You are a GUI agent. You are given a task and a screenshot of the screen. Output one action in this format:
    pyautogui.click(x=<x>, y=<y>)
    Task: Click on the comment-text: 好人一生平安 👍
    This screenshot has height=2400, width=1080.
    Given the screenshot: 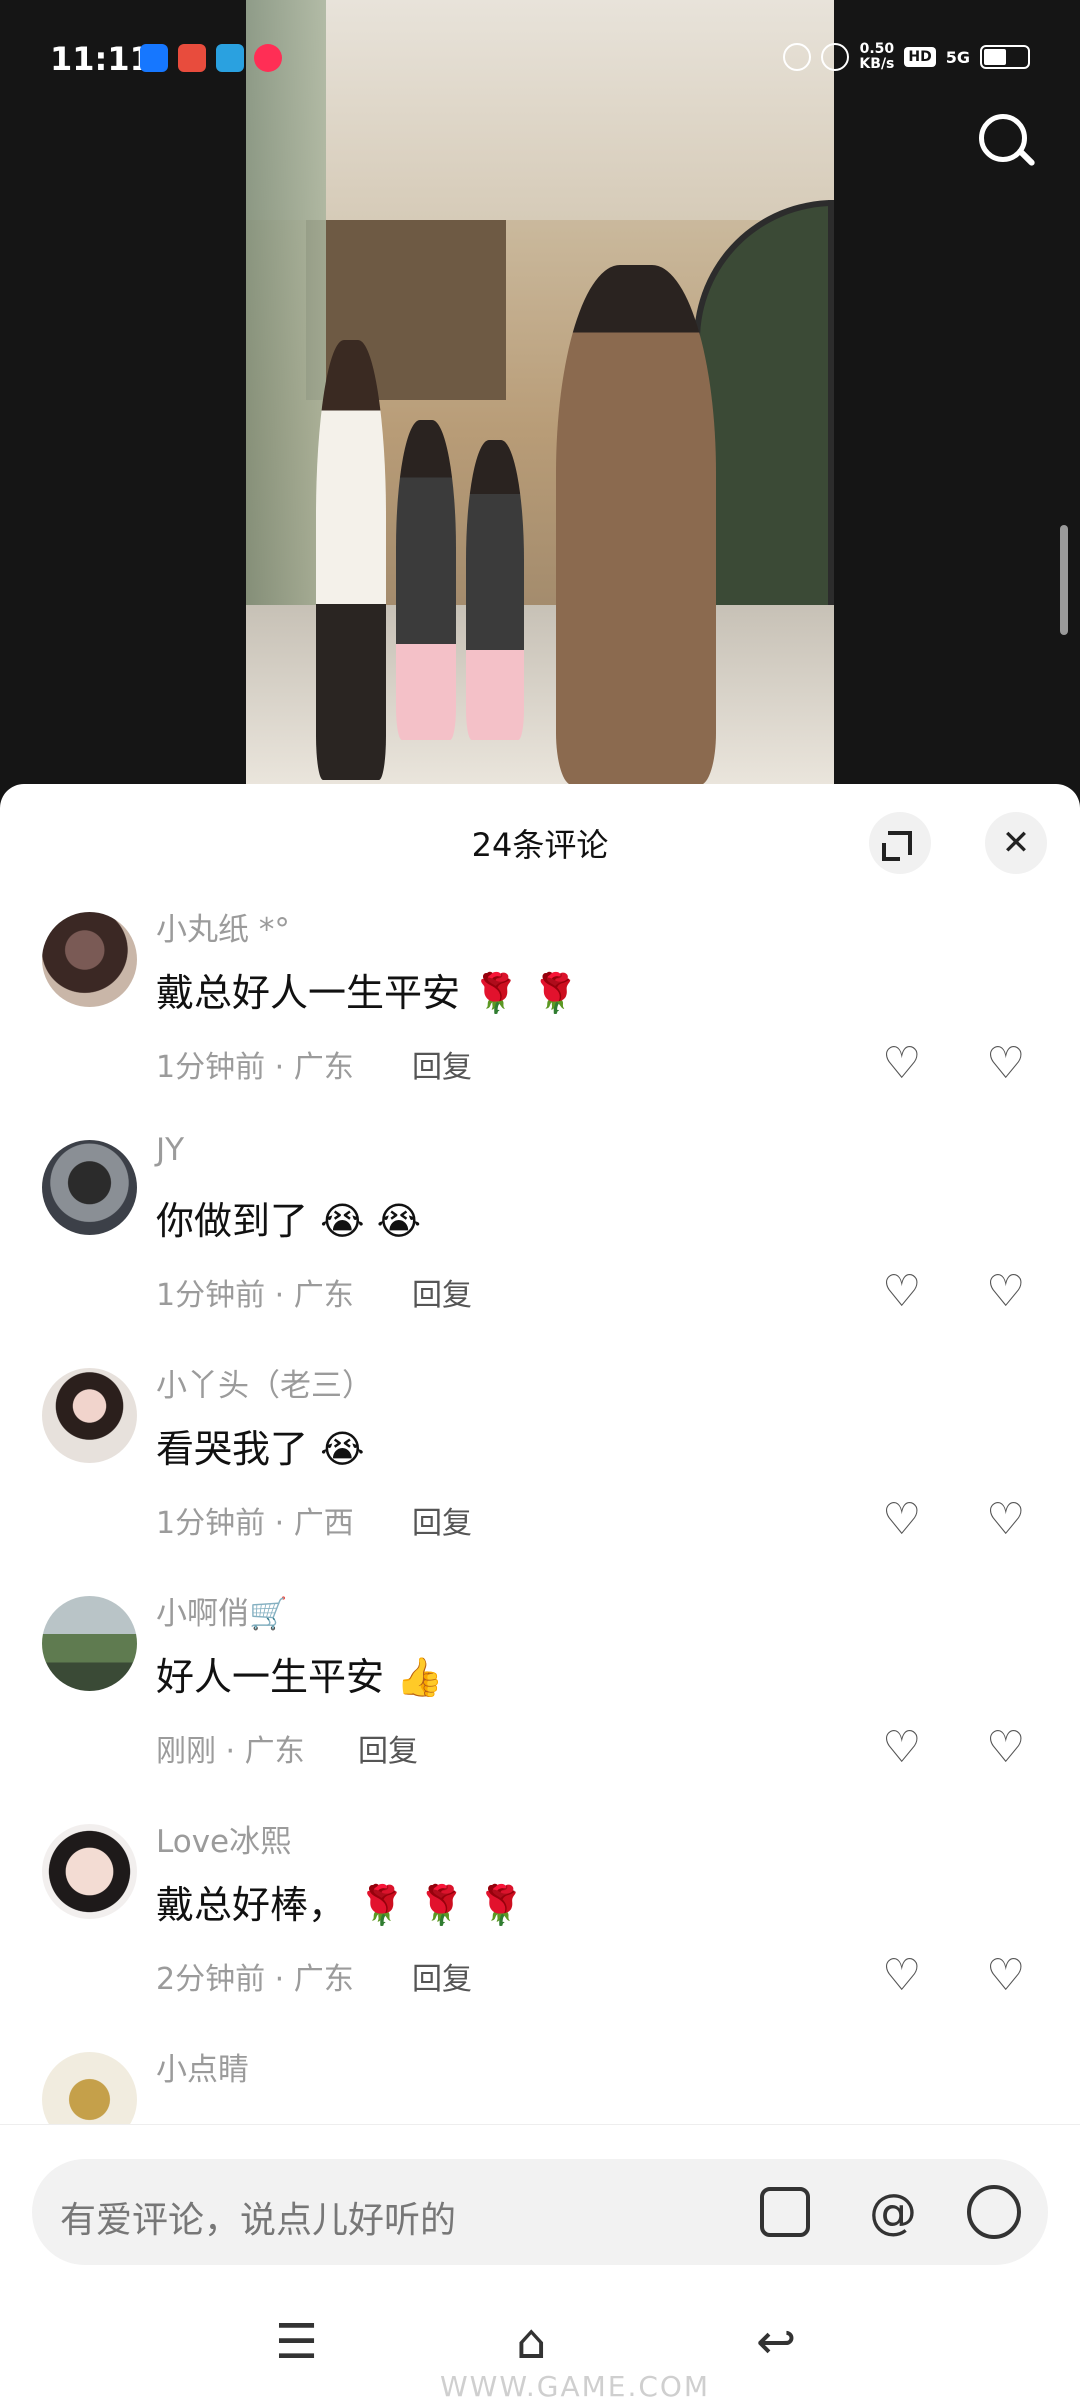 What is the action you would take?
    pyautogui.click(x=300, y=1677)
    